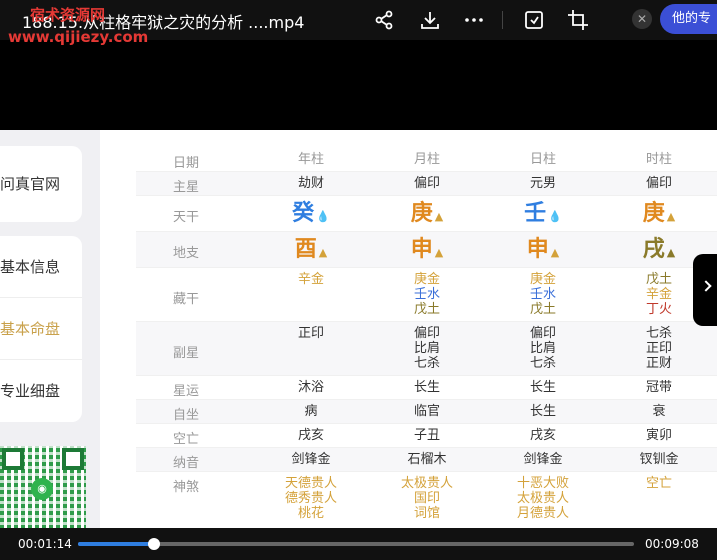  I want to click on hidden-stem: 庚金, so click(542, 279).